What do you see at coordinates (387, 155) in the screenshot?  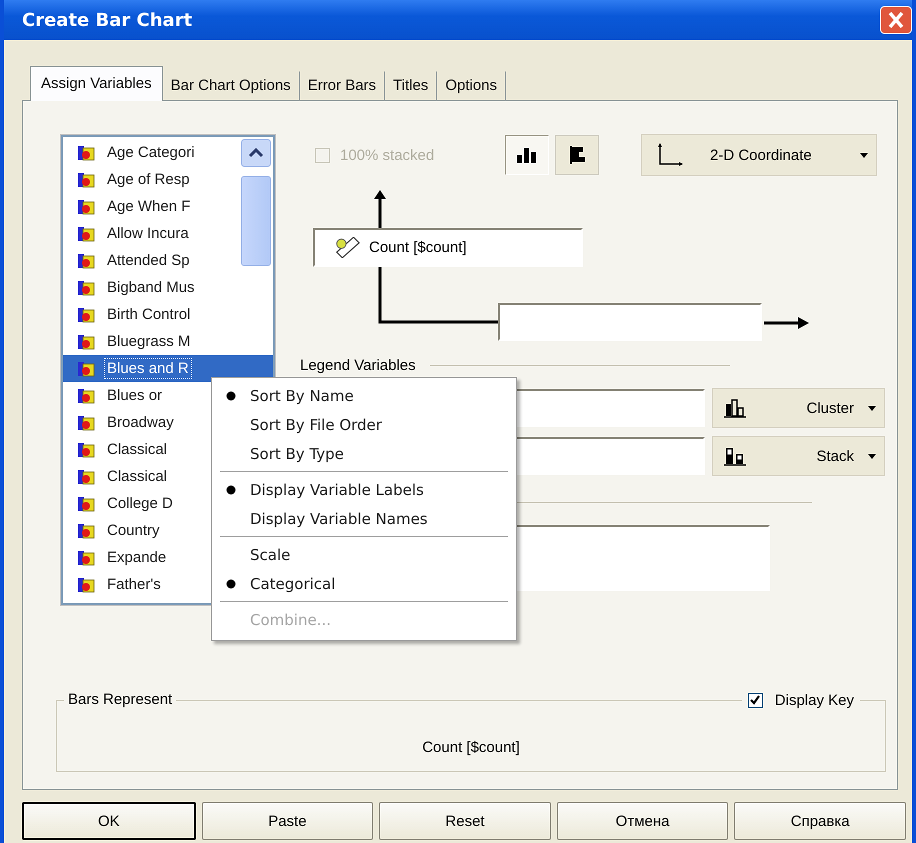 I see `checkbox-label: 100% stacked` at bounding box center [387, 155].